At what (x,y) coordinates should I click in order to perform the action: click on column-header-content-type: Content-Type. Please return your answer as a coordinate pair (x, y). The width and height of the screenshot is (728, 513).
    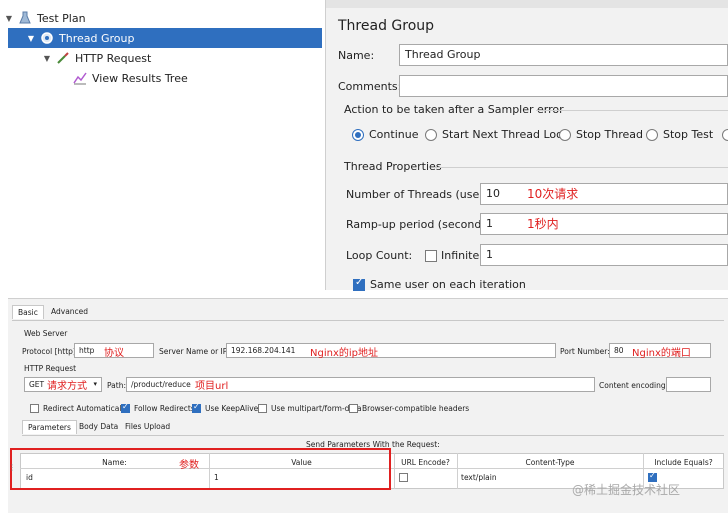
    Looking at the image, I should click on (550, 462).